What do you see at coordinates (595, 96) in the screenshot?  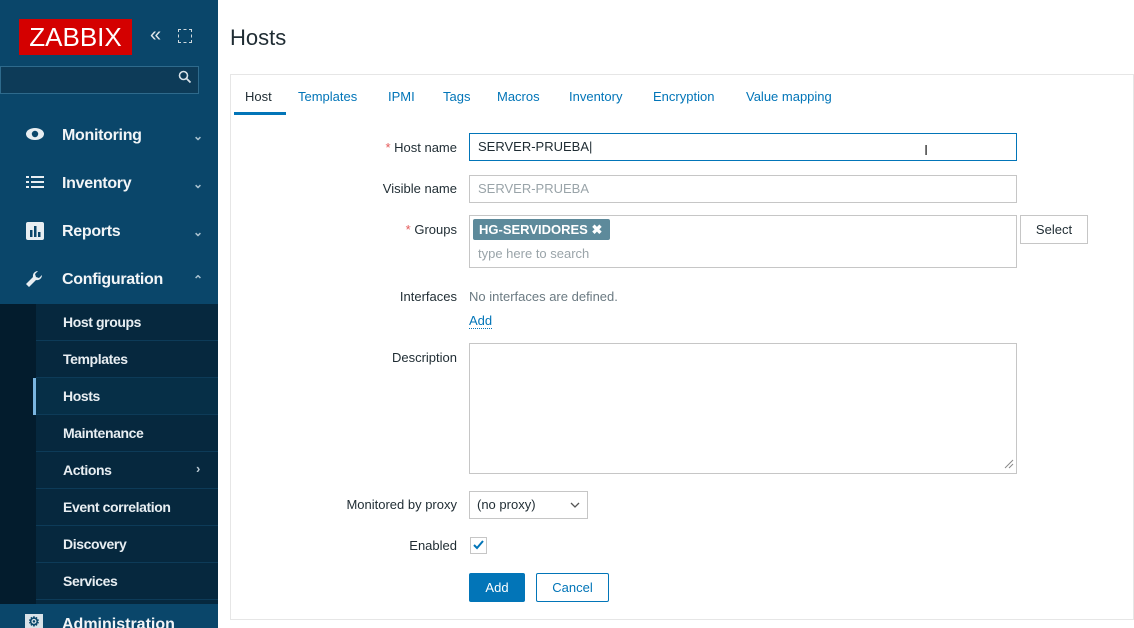 I see `tab-inventory: Inventory` at bounding box center [595, 96].